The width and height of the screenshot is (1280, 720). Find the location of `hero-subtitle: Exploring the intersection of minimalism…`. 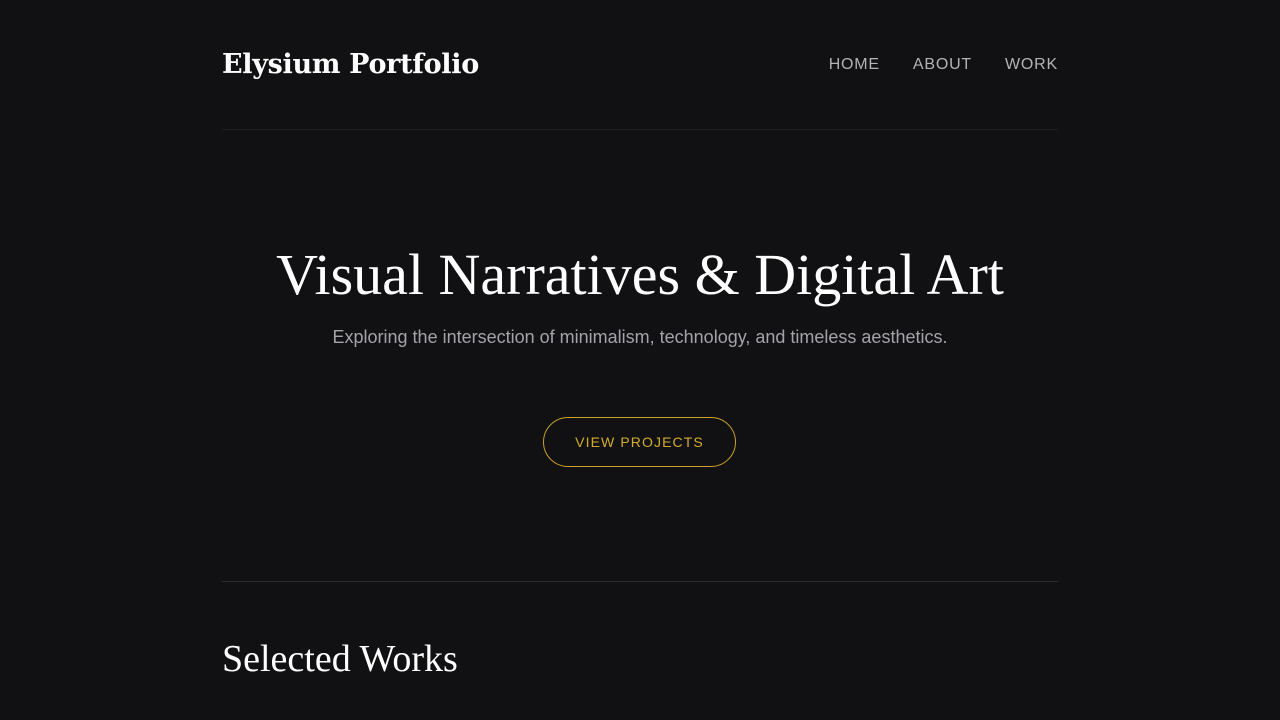

hero-subtitle: Exploring the intersection of minimalism… is located at coordinates (640, 337).